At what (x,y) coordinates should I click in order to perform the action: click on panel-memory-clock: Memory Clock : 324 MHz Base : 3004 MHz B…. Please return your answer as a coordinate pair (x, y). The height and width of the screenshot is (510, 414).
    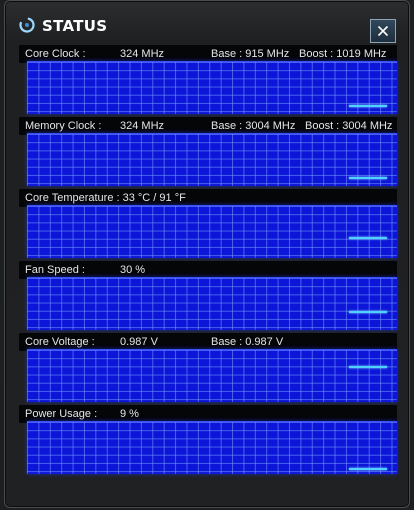
    Looking at the image, I should click on (208, 153).